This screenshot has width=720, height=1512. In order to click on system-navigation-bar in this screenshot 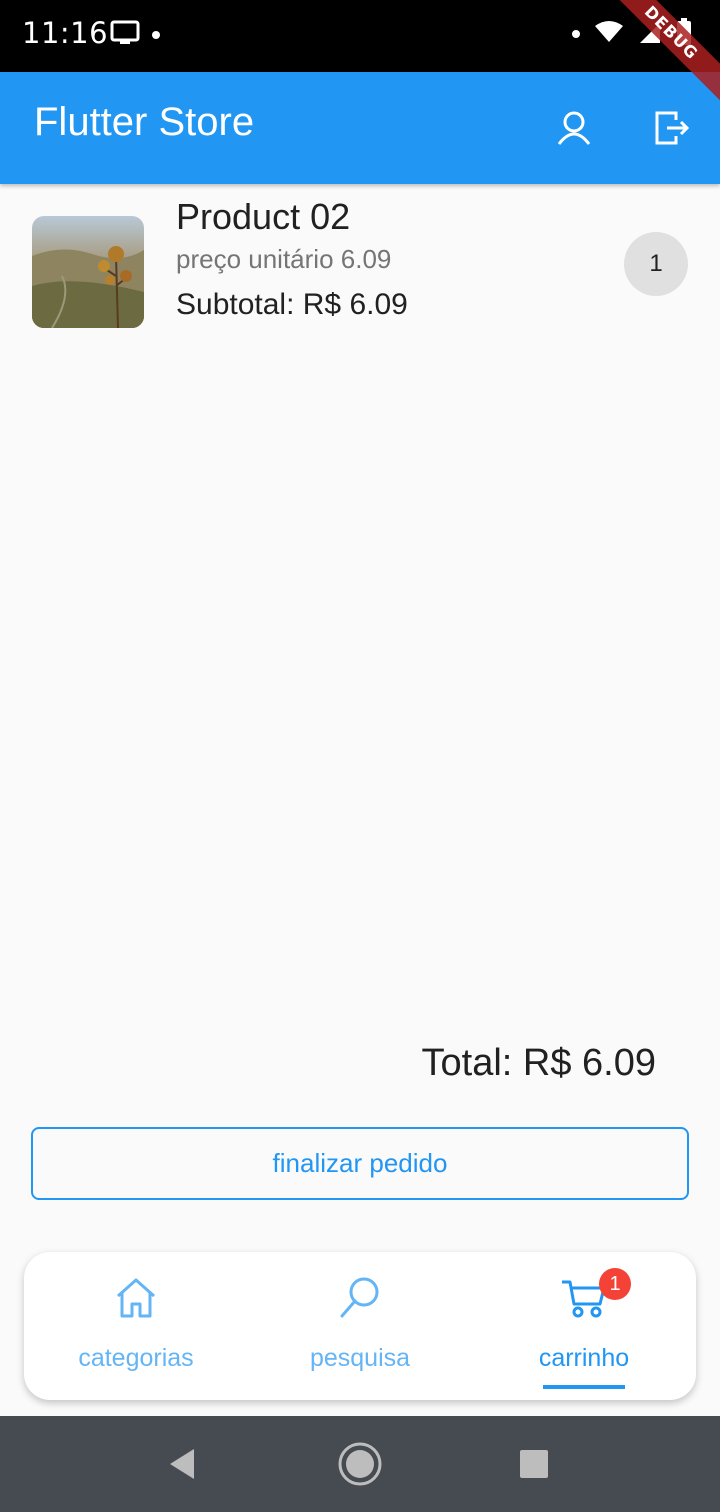, I will do `click(360, 1464)`.